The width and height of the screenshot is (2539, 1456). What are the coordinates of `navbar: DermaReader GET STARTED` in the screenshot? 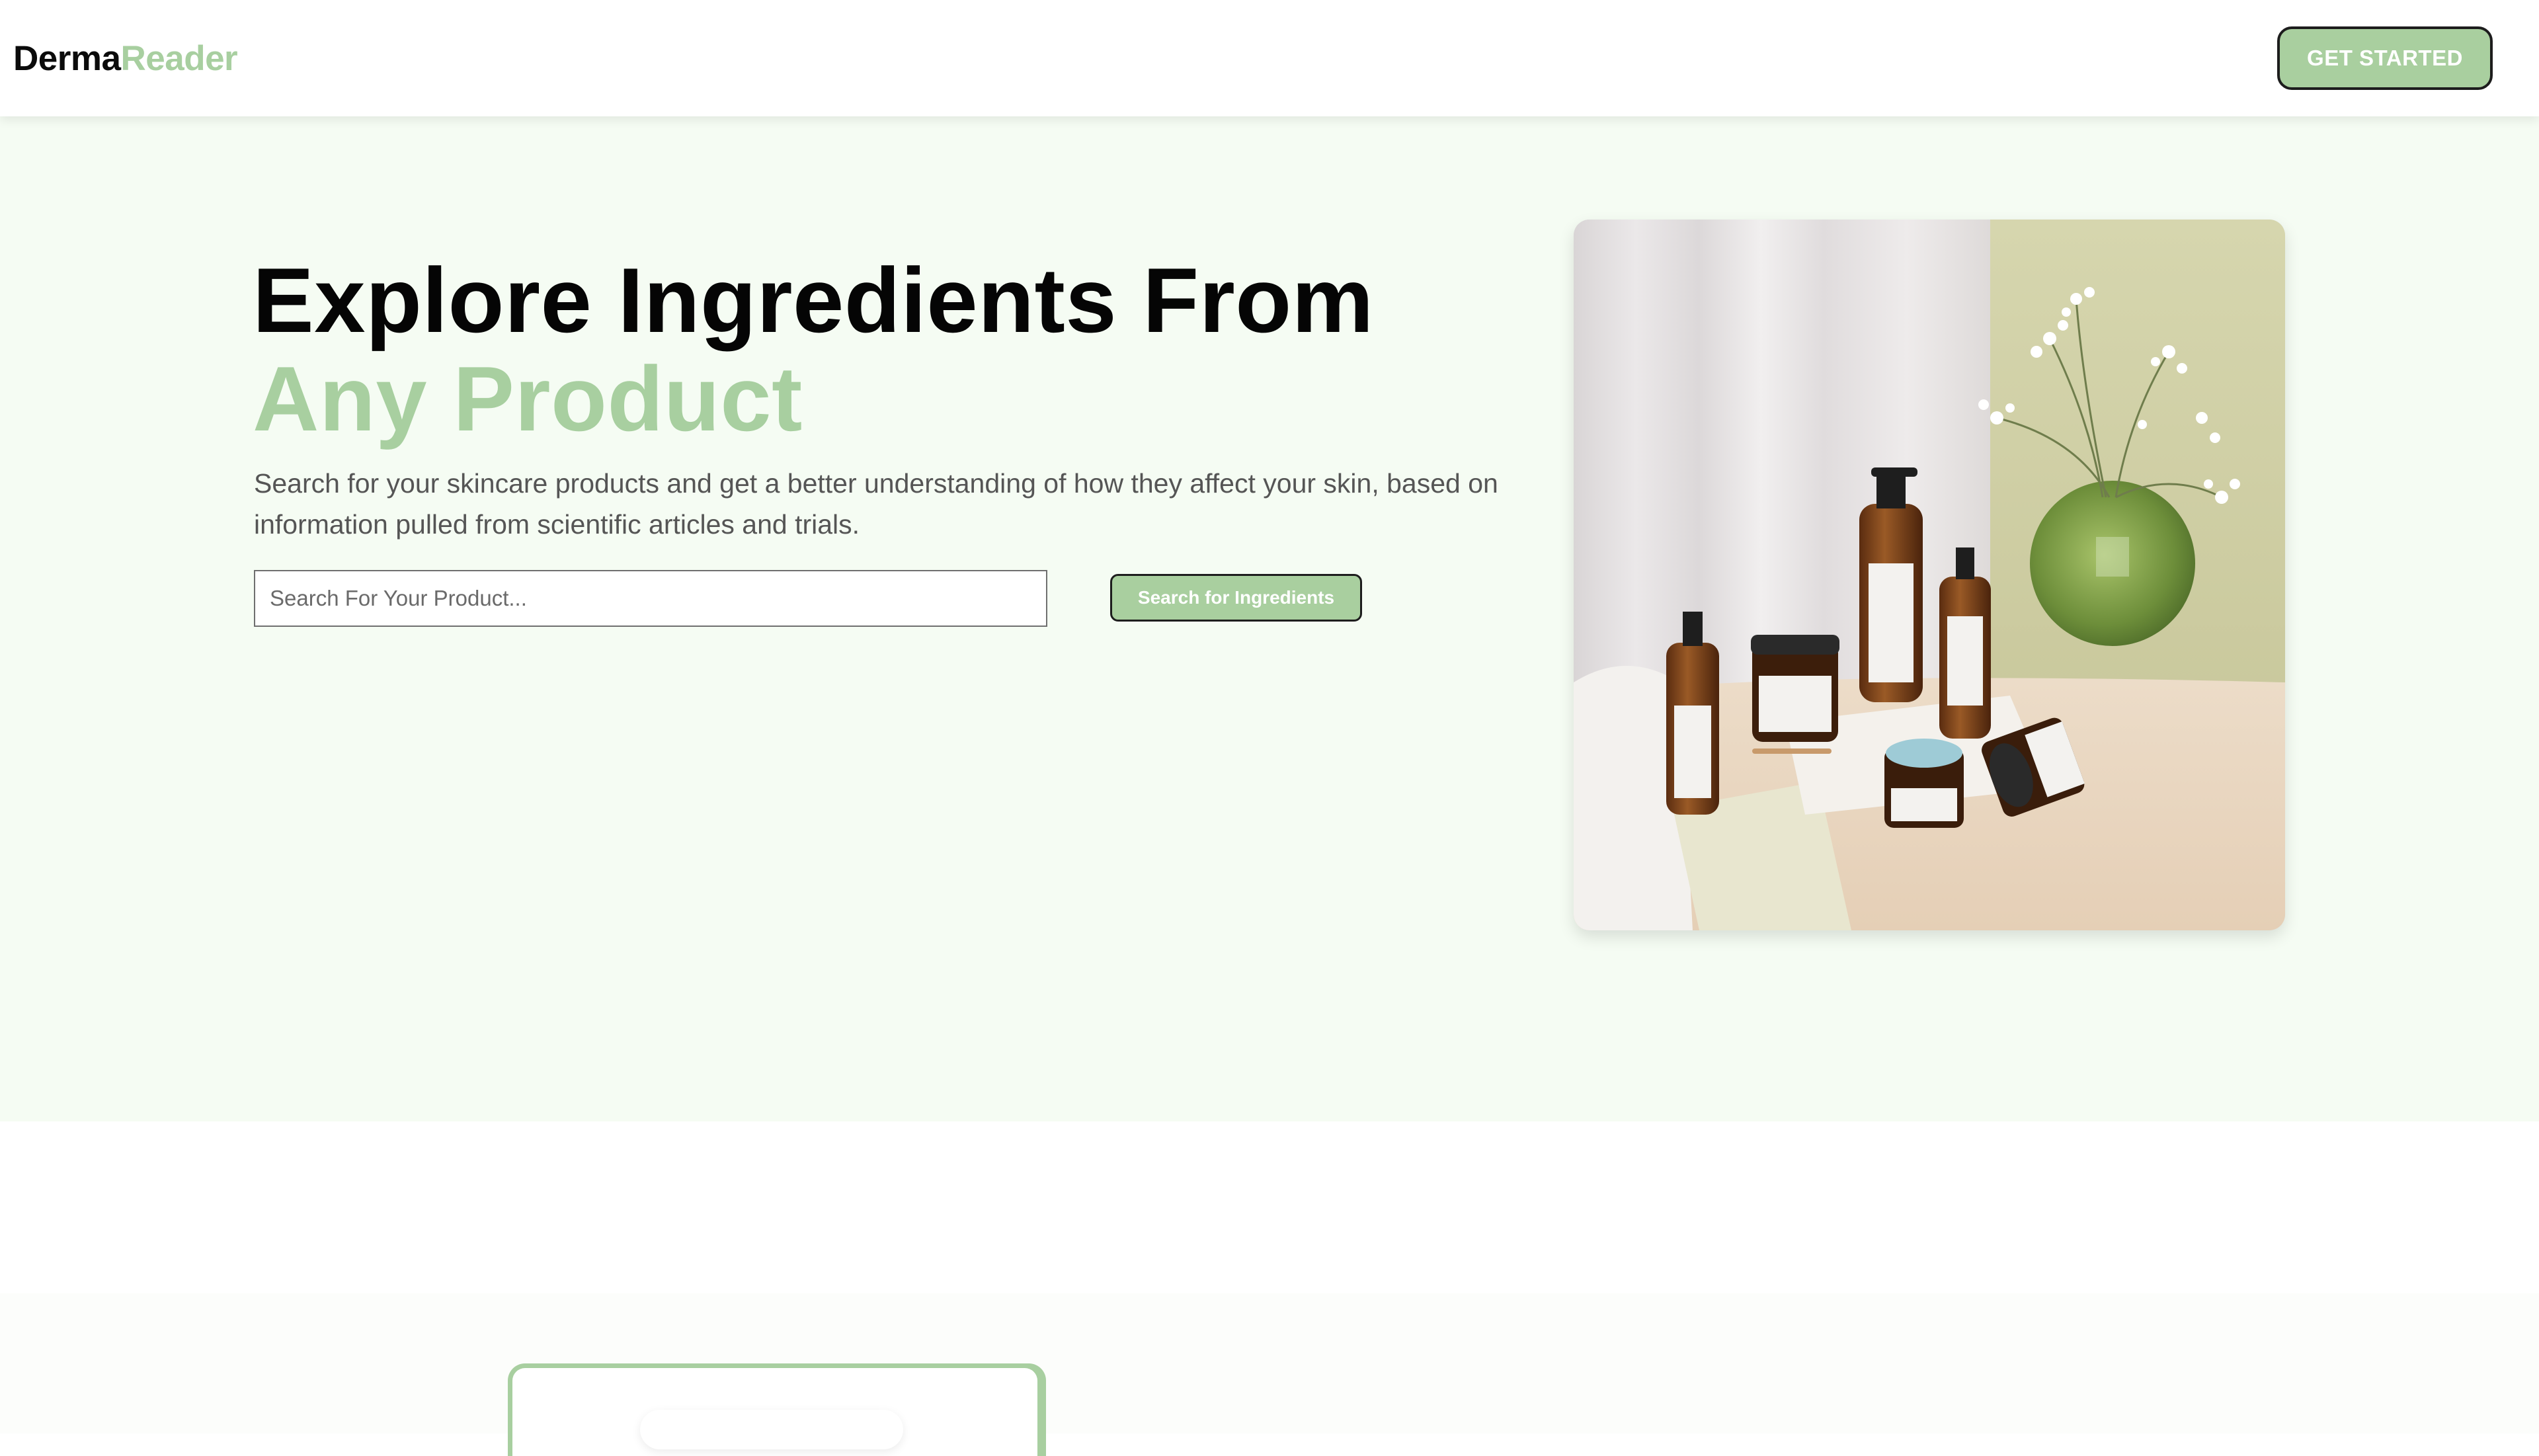 It's located at (1269, 58).